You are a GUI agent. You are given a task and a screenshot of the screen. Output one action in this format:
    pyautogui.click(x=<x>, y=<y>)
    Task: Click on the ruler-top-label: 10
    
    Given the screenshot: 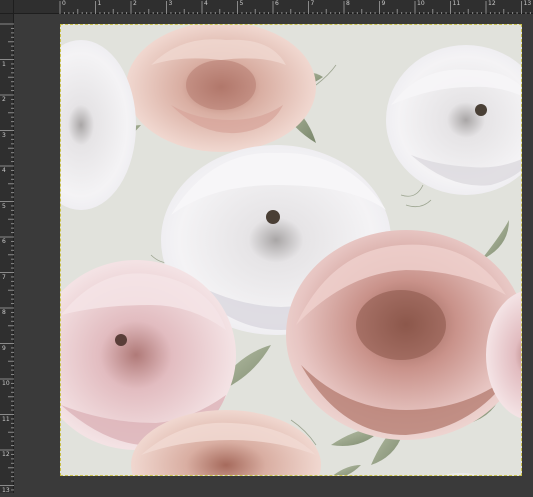 What is the action you would take?
    pyautogui.click(x=421, y=3)
    